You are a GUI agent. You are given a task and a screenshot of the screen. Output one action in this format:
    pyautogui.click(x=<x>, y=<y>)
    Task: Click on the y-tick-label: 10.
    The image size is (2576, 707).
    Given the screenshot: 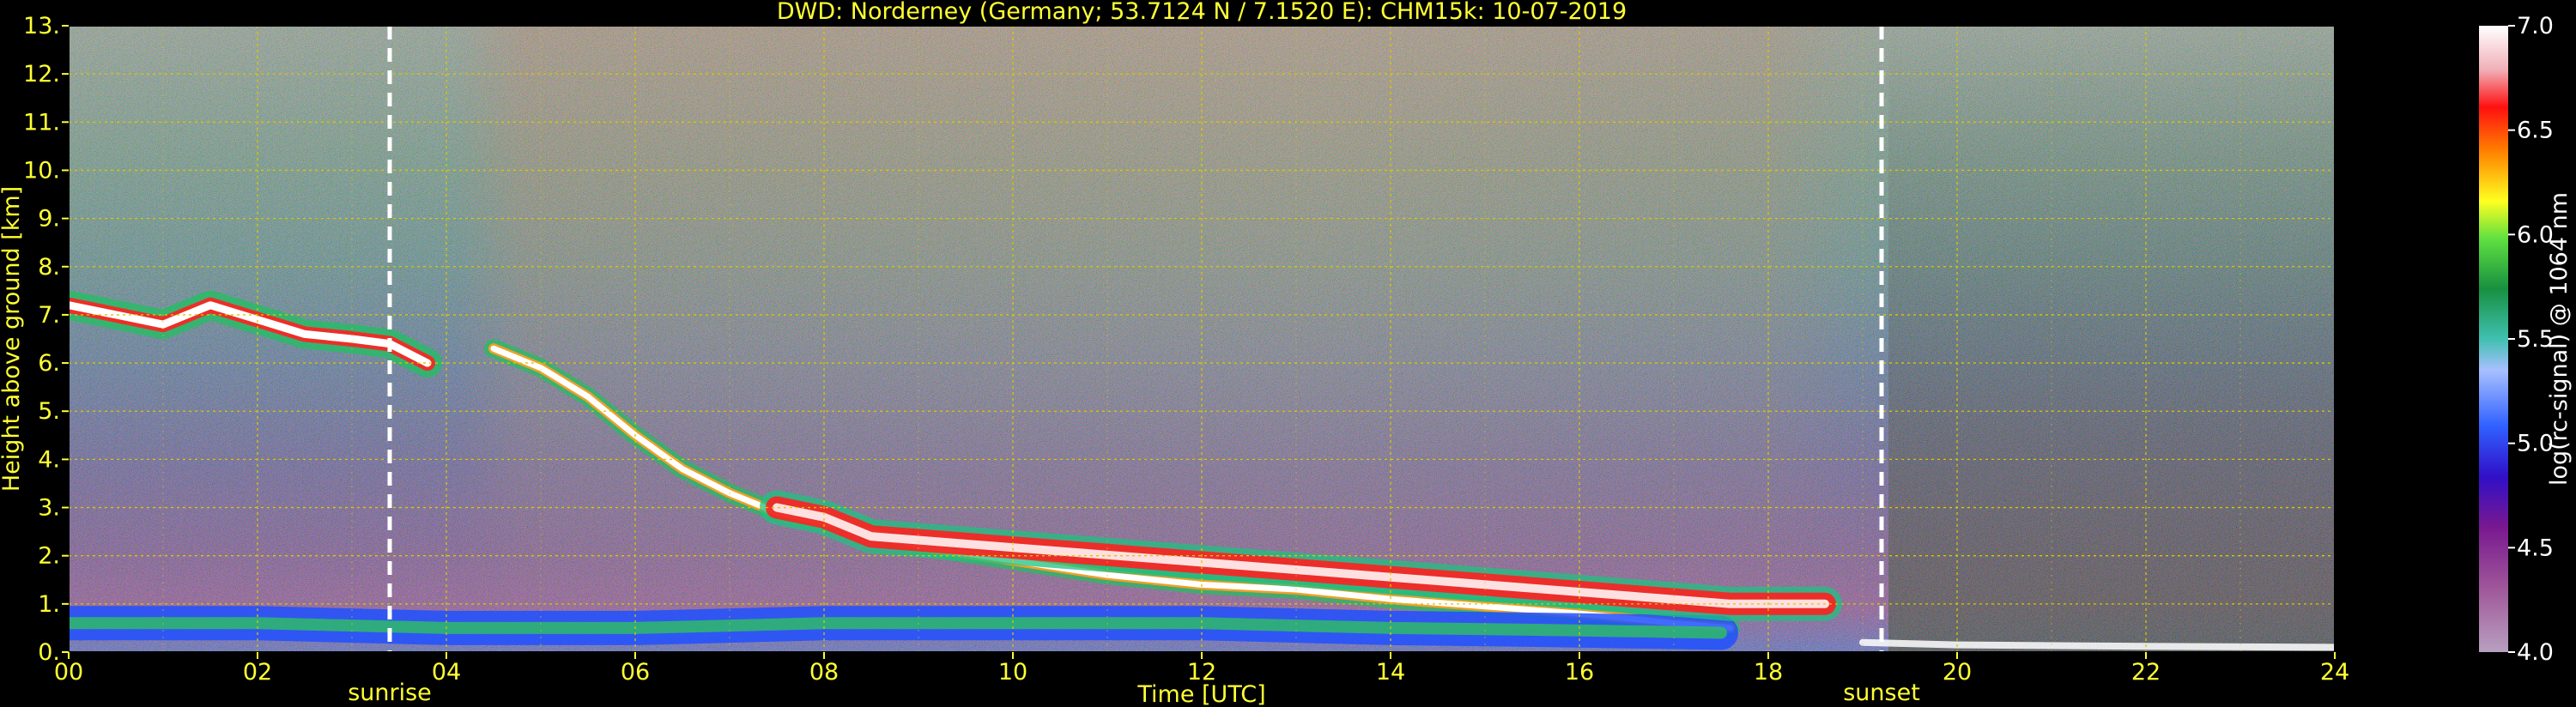 What is the action you would take?
    pyautogui.click(x=41, y=171)
    